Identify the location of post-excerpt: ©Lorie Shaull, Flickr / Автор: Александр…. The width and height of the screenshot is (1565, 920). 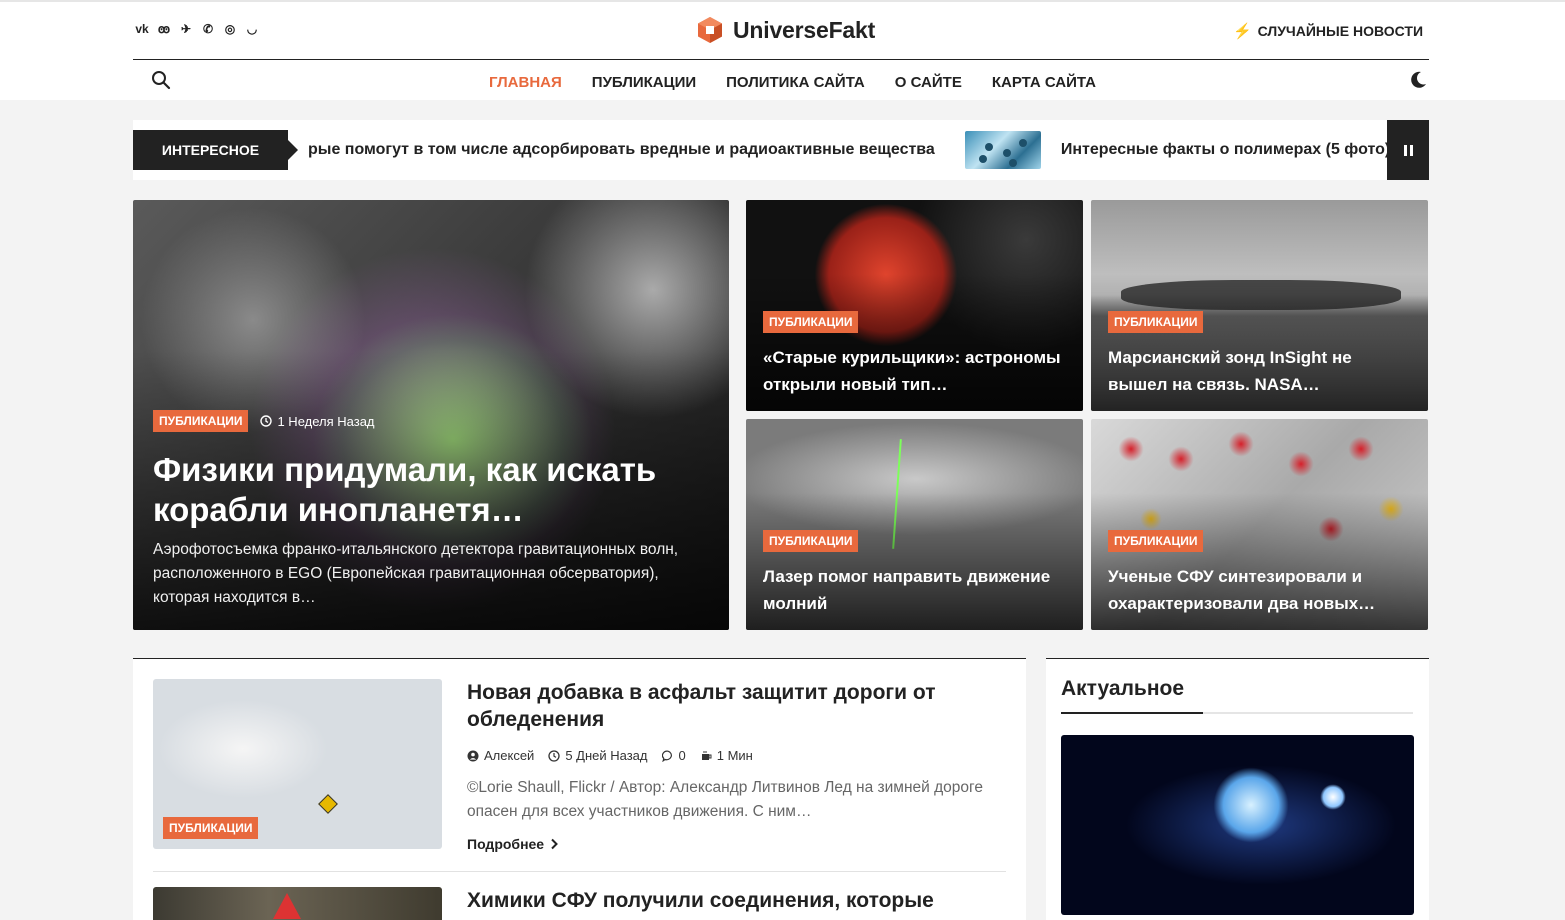
(725, 799).